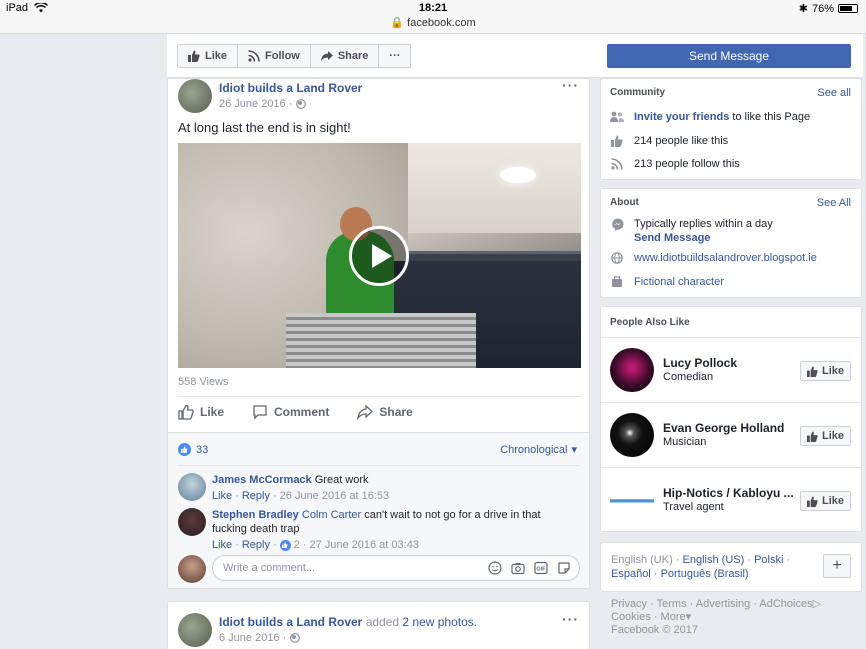 The height and width of the screenshot is (649, 866). I want to click on browser-status-bar: iPad 18:21 🔒 facebook.com ✱ 76%, so click(433, 17).